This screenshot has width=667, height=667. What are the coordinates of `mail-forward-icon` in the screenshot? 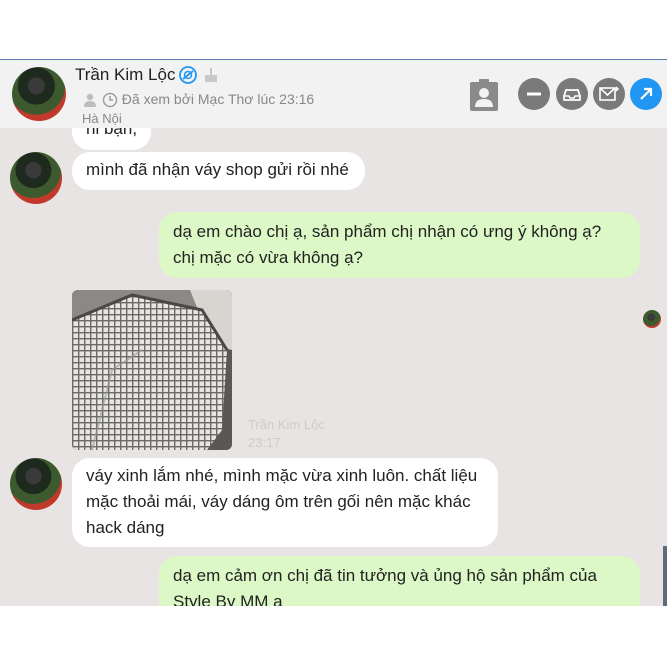 It's located at (609, 93).